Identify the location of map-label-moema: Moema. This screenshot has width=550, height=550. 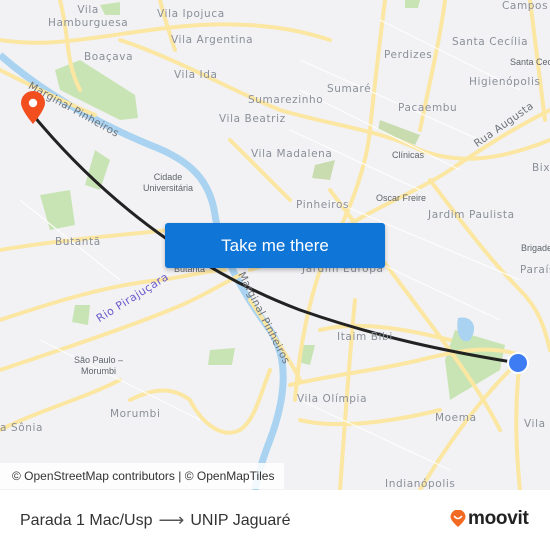
(456, 418).